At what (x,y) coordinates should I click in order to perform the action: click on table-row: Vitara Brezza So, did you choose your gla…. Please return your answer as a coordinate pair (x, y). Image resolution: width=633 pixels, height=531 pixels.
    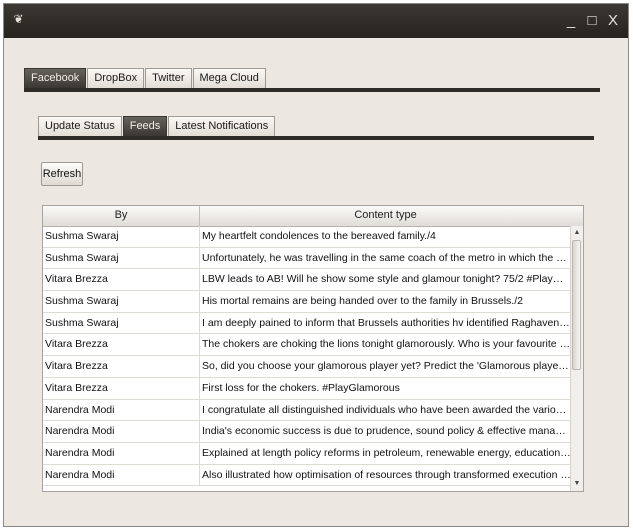
    Looking at the image, I should click on (307, 367).